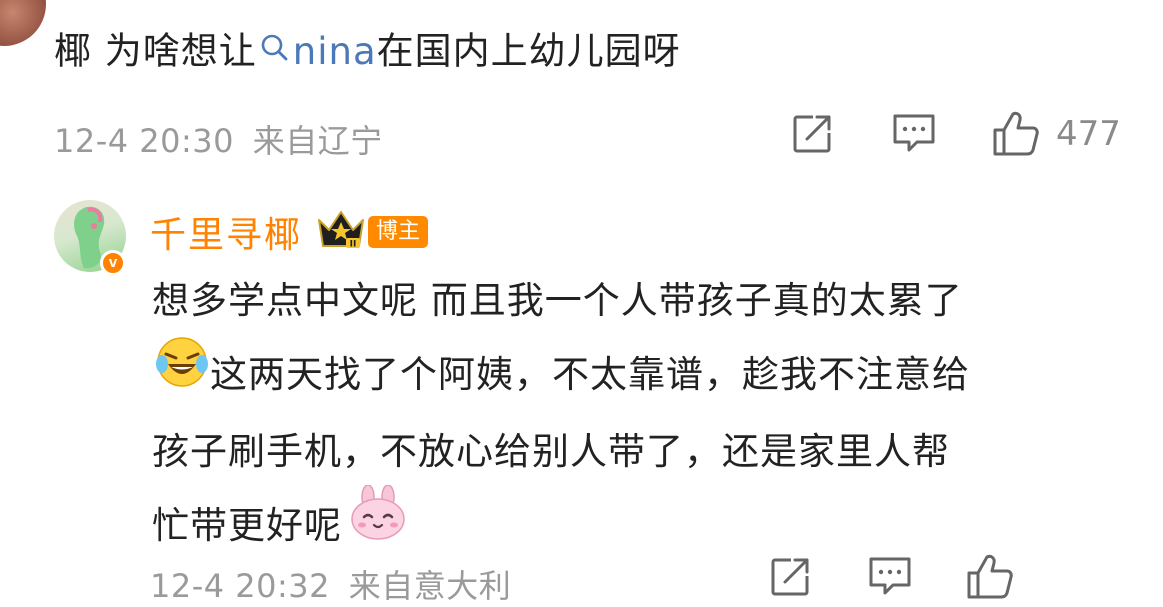 This screenshot has height=607, width=1163. What do you see at coordinates (113, 263) in the screenshot?
I see `verified-badge-icon: v` at bounding box center [113, 263].